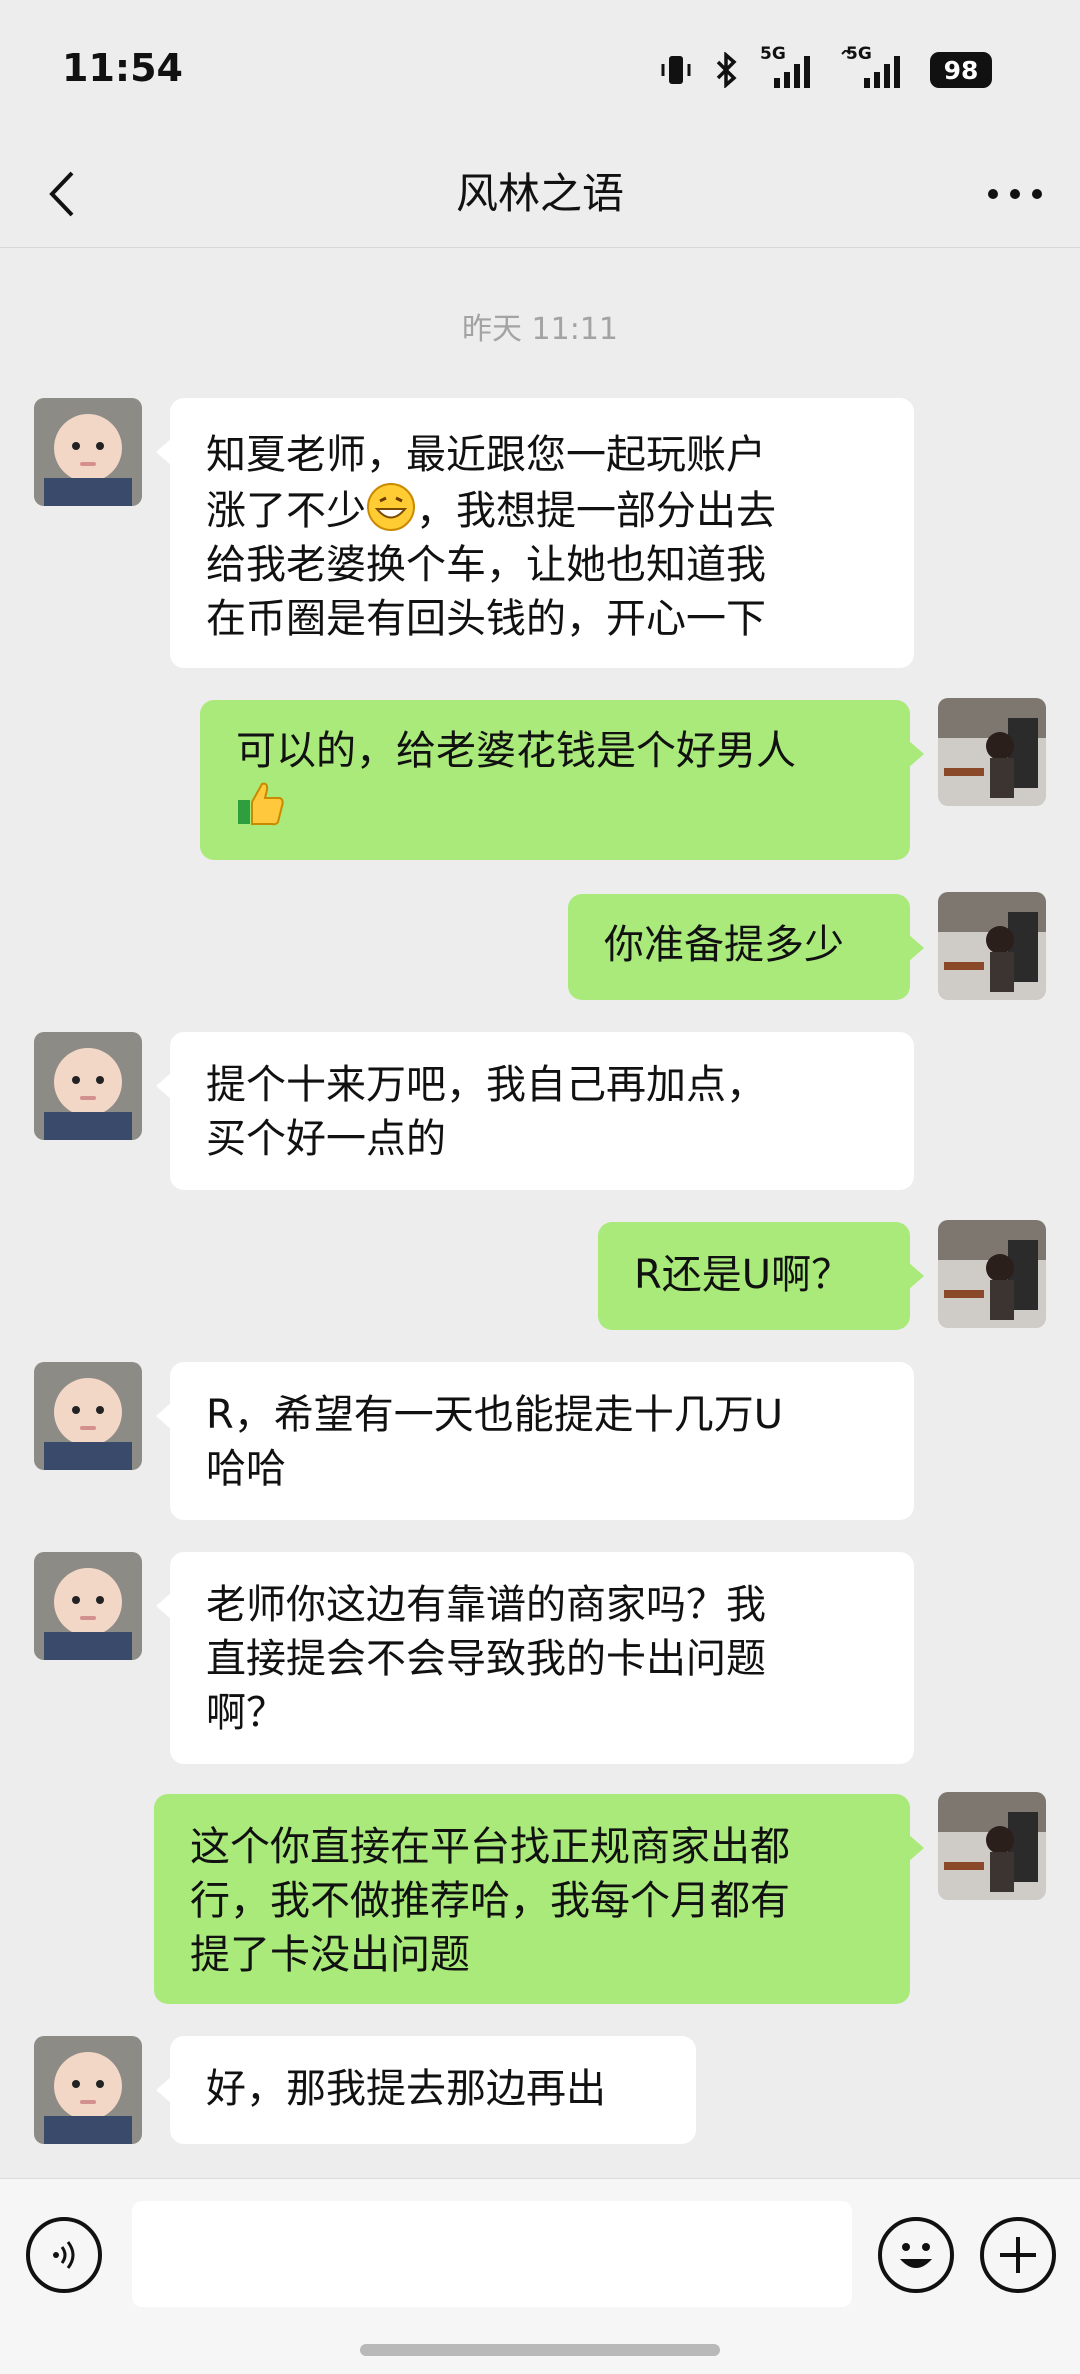 The image size is (1080, 2374). I want to click on message-text-line: 好，那我提去那边再出, so click(406, 2089).